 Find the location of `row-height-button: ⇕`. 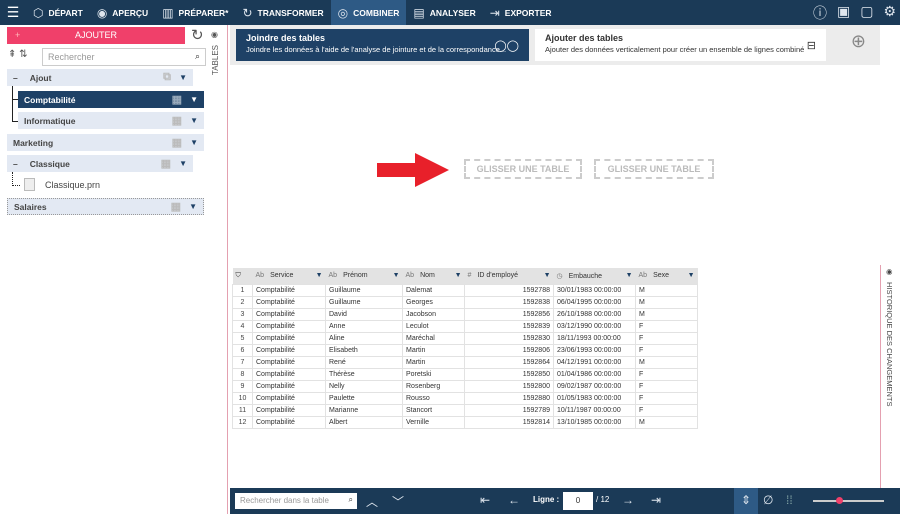

row-height-button: ⇕ is located at coordinates (746, 501).